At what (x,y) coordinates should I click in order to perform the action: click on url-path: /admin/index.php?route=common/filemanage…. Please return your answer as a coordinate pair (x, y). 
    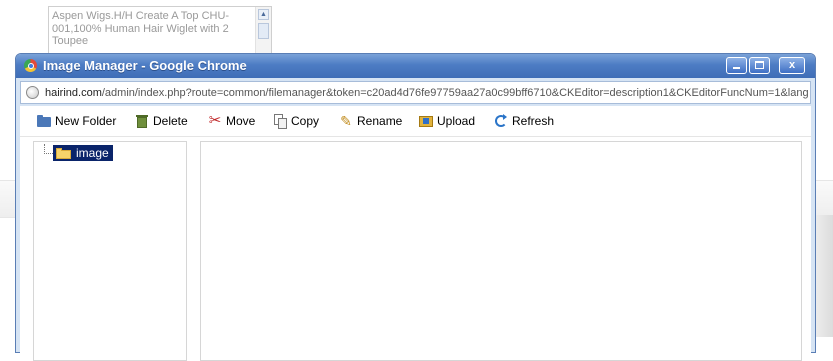
    Looking at the image, I should click on (455, 93).